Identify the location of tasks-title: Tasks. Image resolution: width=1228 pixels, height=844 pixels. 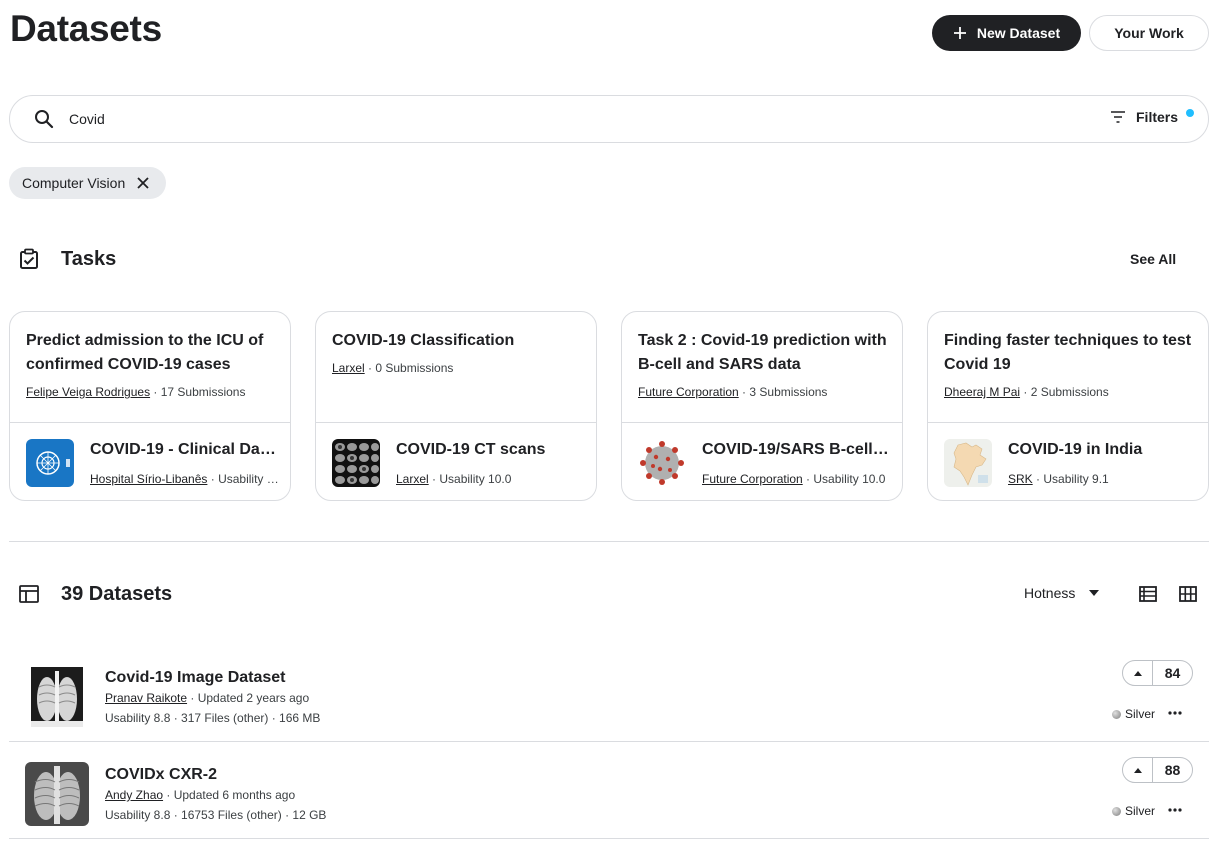
(89, 259).